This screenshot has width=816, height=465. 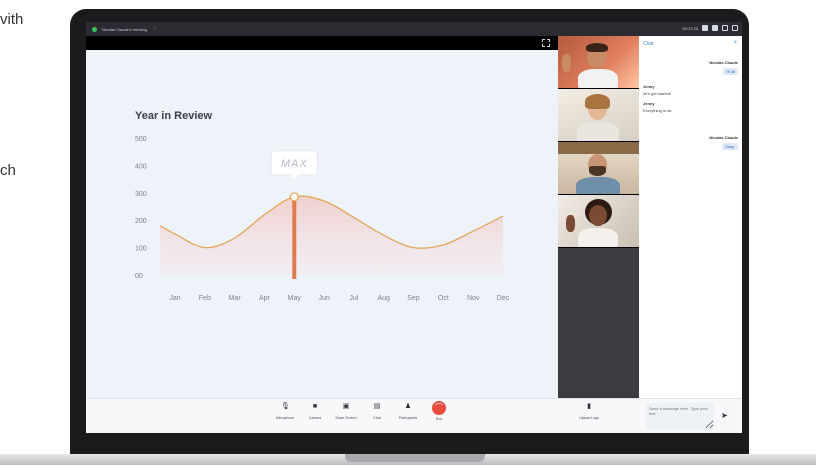 I want to click on upload-logs-button: ▮ Upload Logs, so click(x=589, y=411).